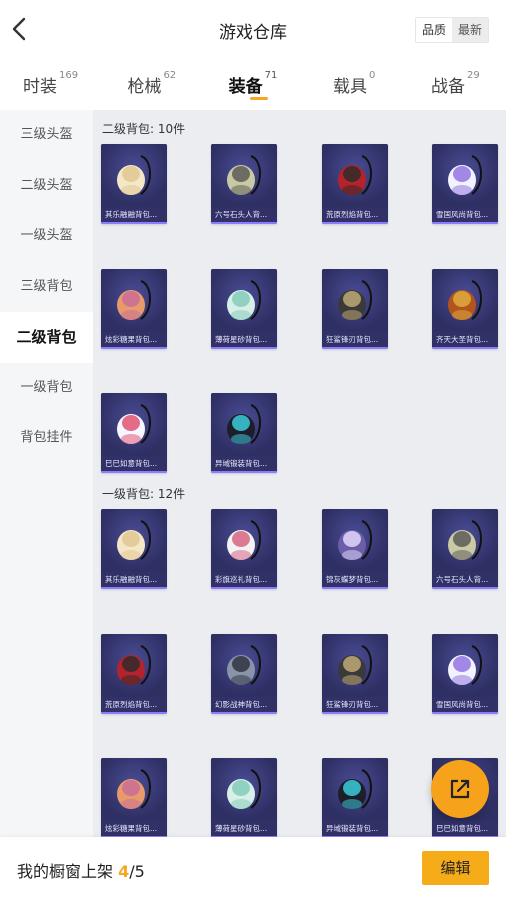  Describe the element at coordinates (448, 87) in the screenshot. I see `tab-label: 战备` at that location.